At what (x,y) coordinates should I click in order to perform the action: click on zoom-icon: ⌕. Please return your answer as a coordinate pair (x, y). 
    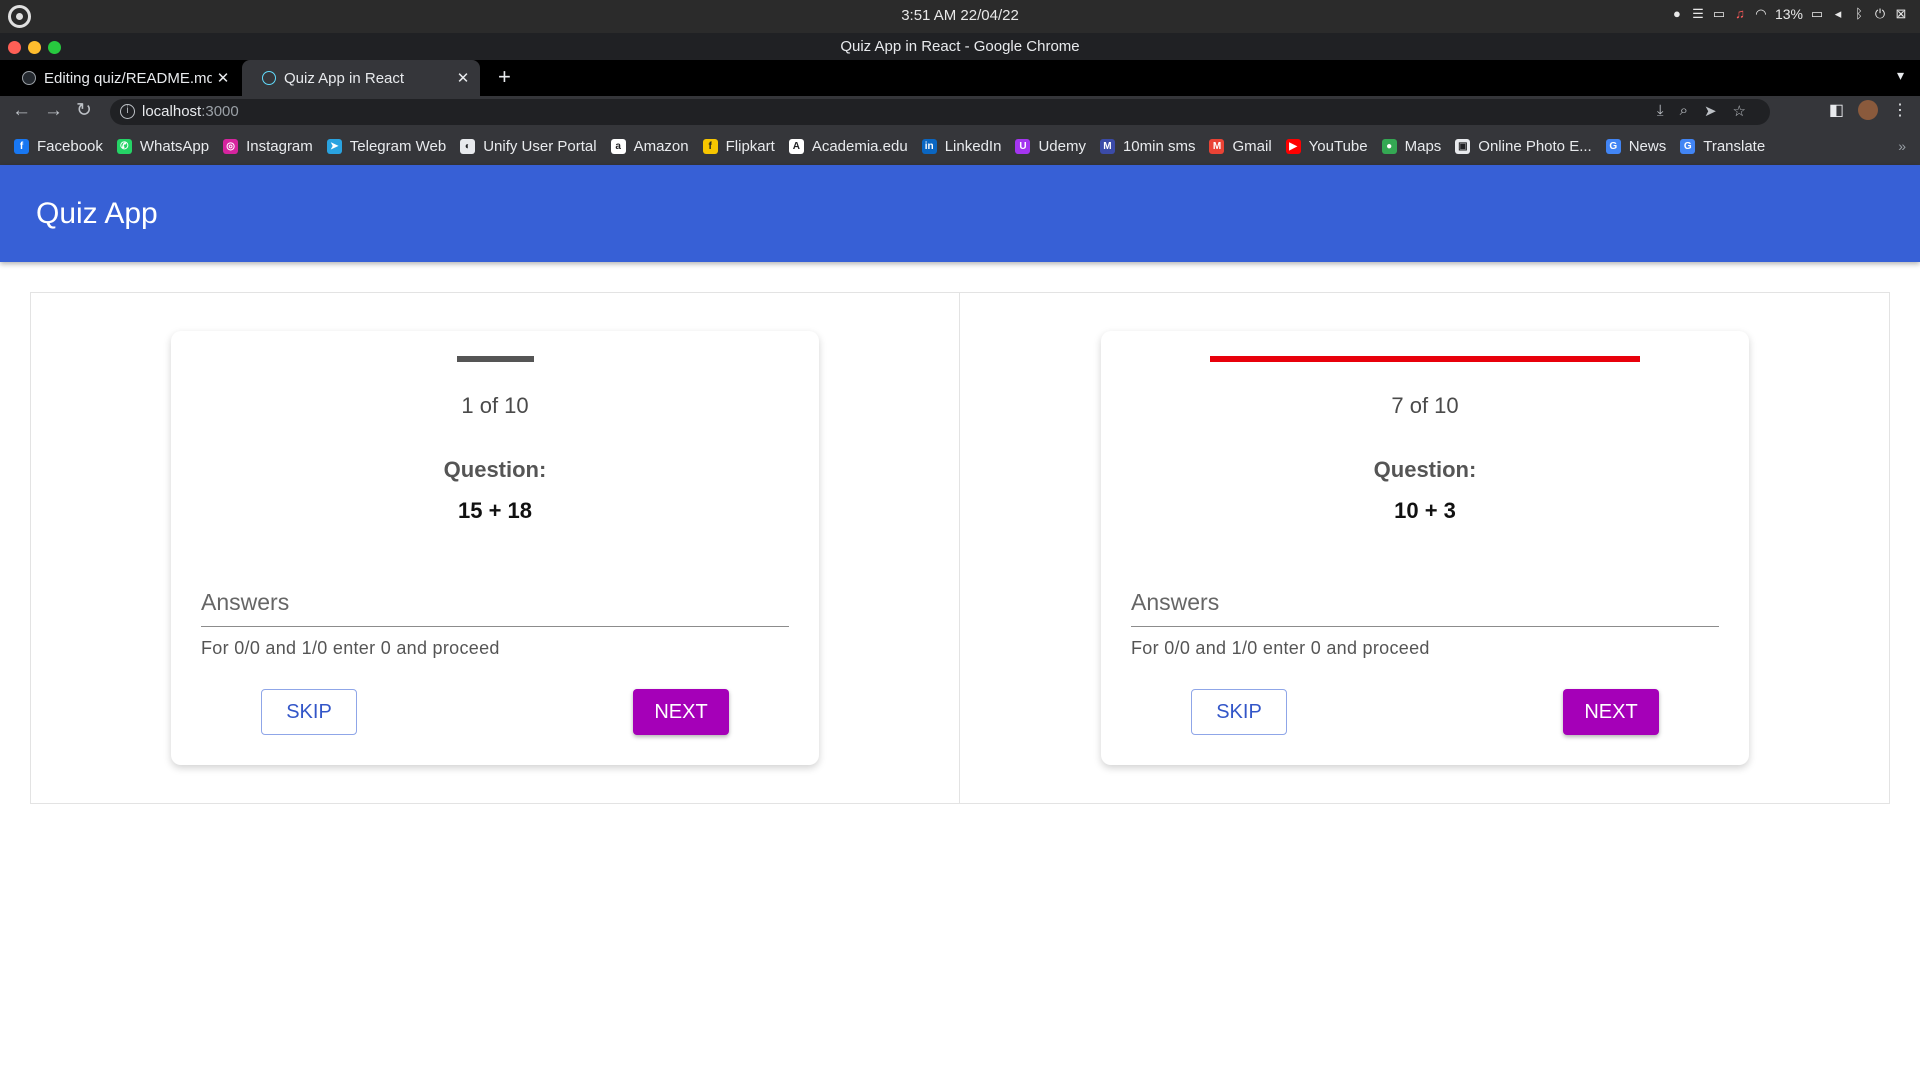
    Looking at the image, I should click on (1684, 111).